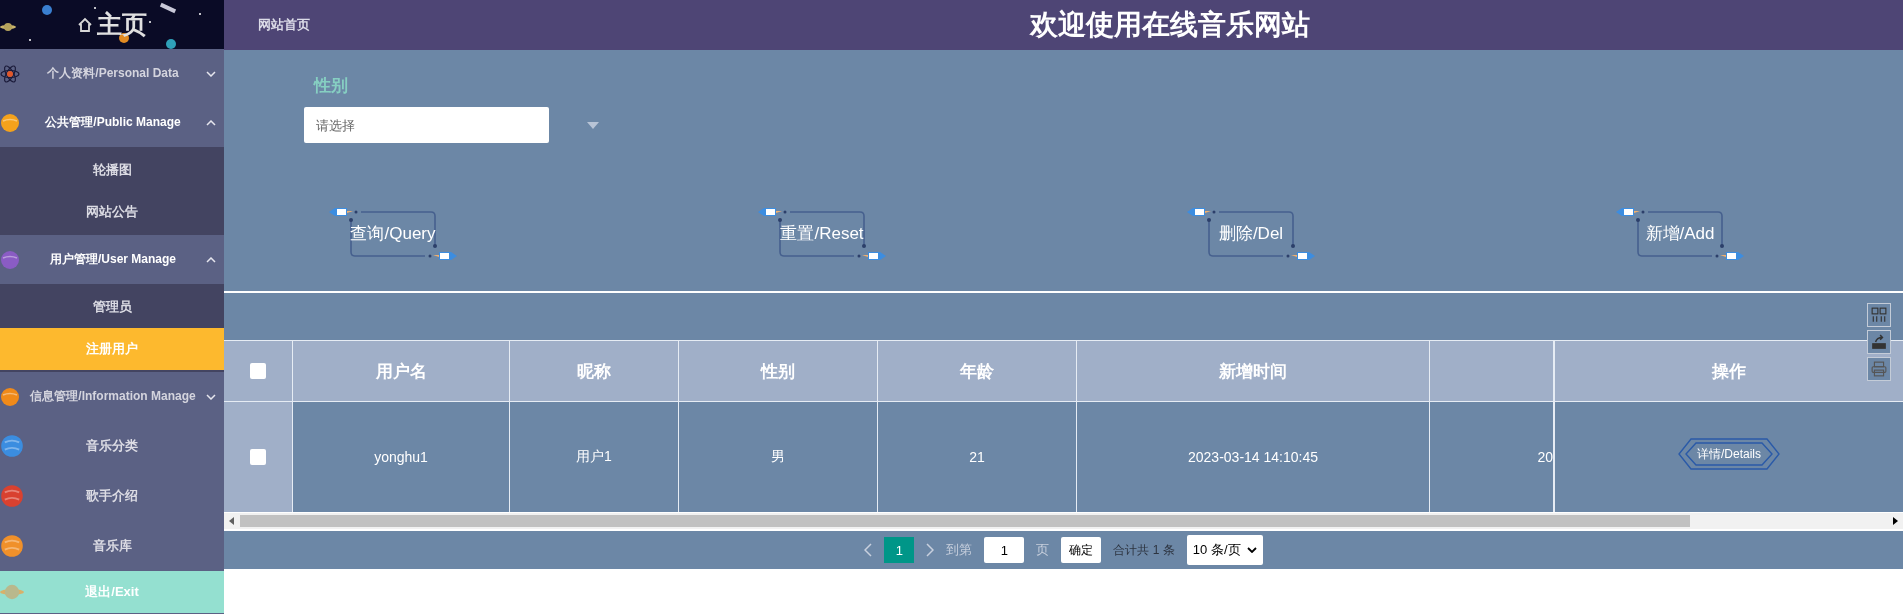 The width and height of the screenshot is (1903, 614). I want to click on menu-item: 音乐分类, so click(112, 446).